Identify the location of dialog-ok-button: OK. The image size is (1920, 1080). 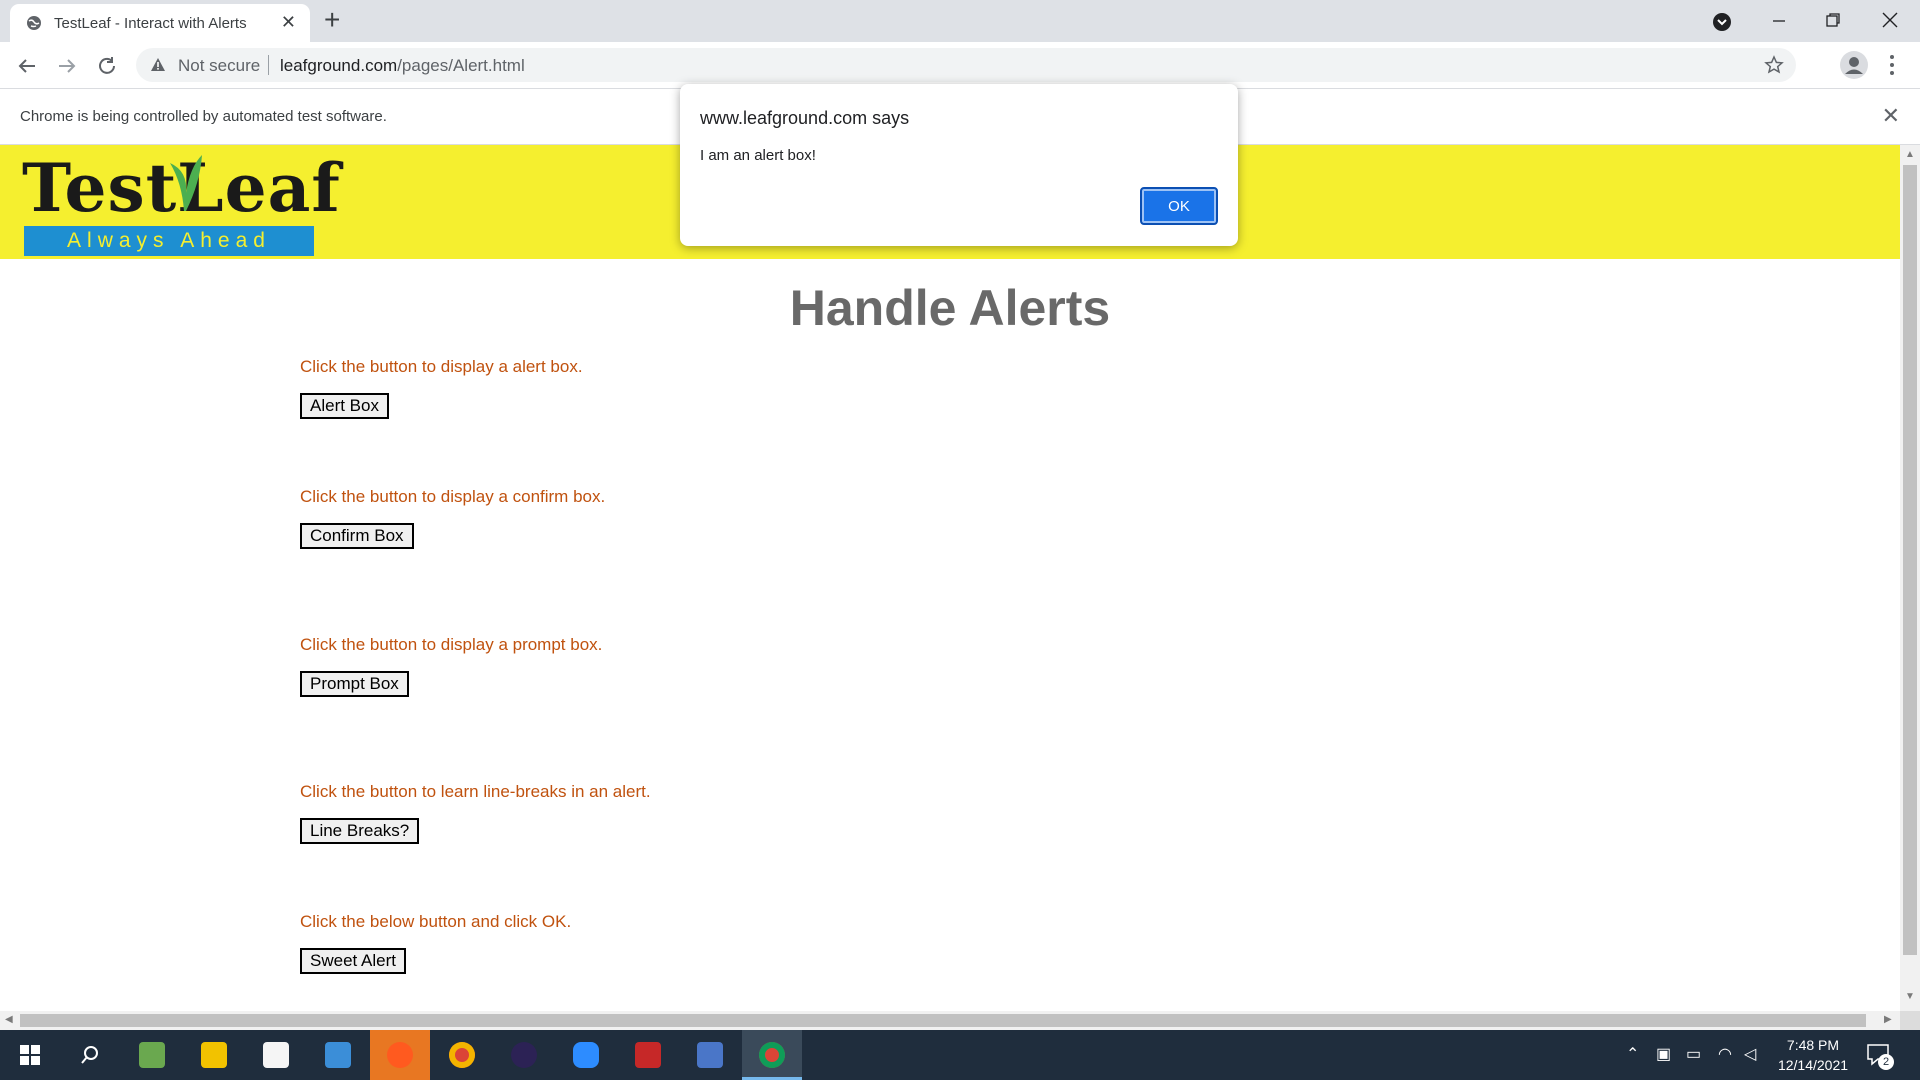
(1179, 206).